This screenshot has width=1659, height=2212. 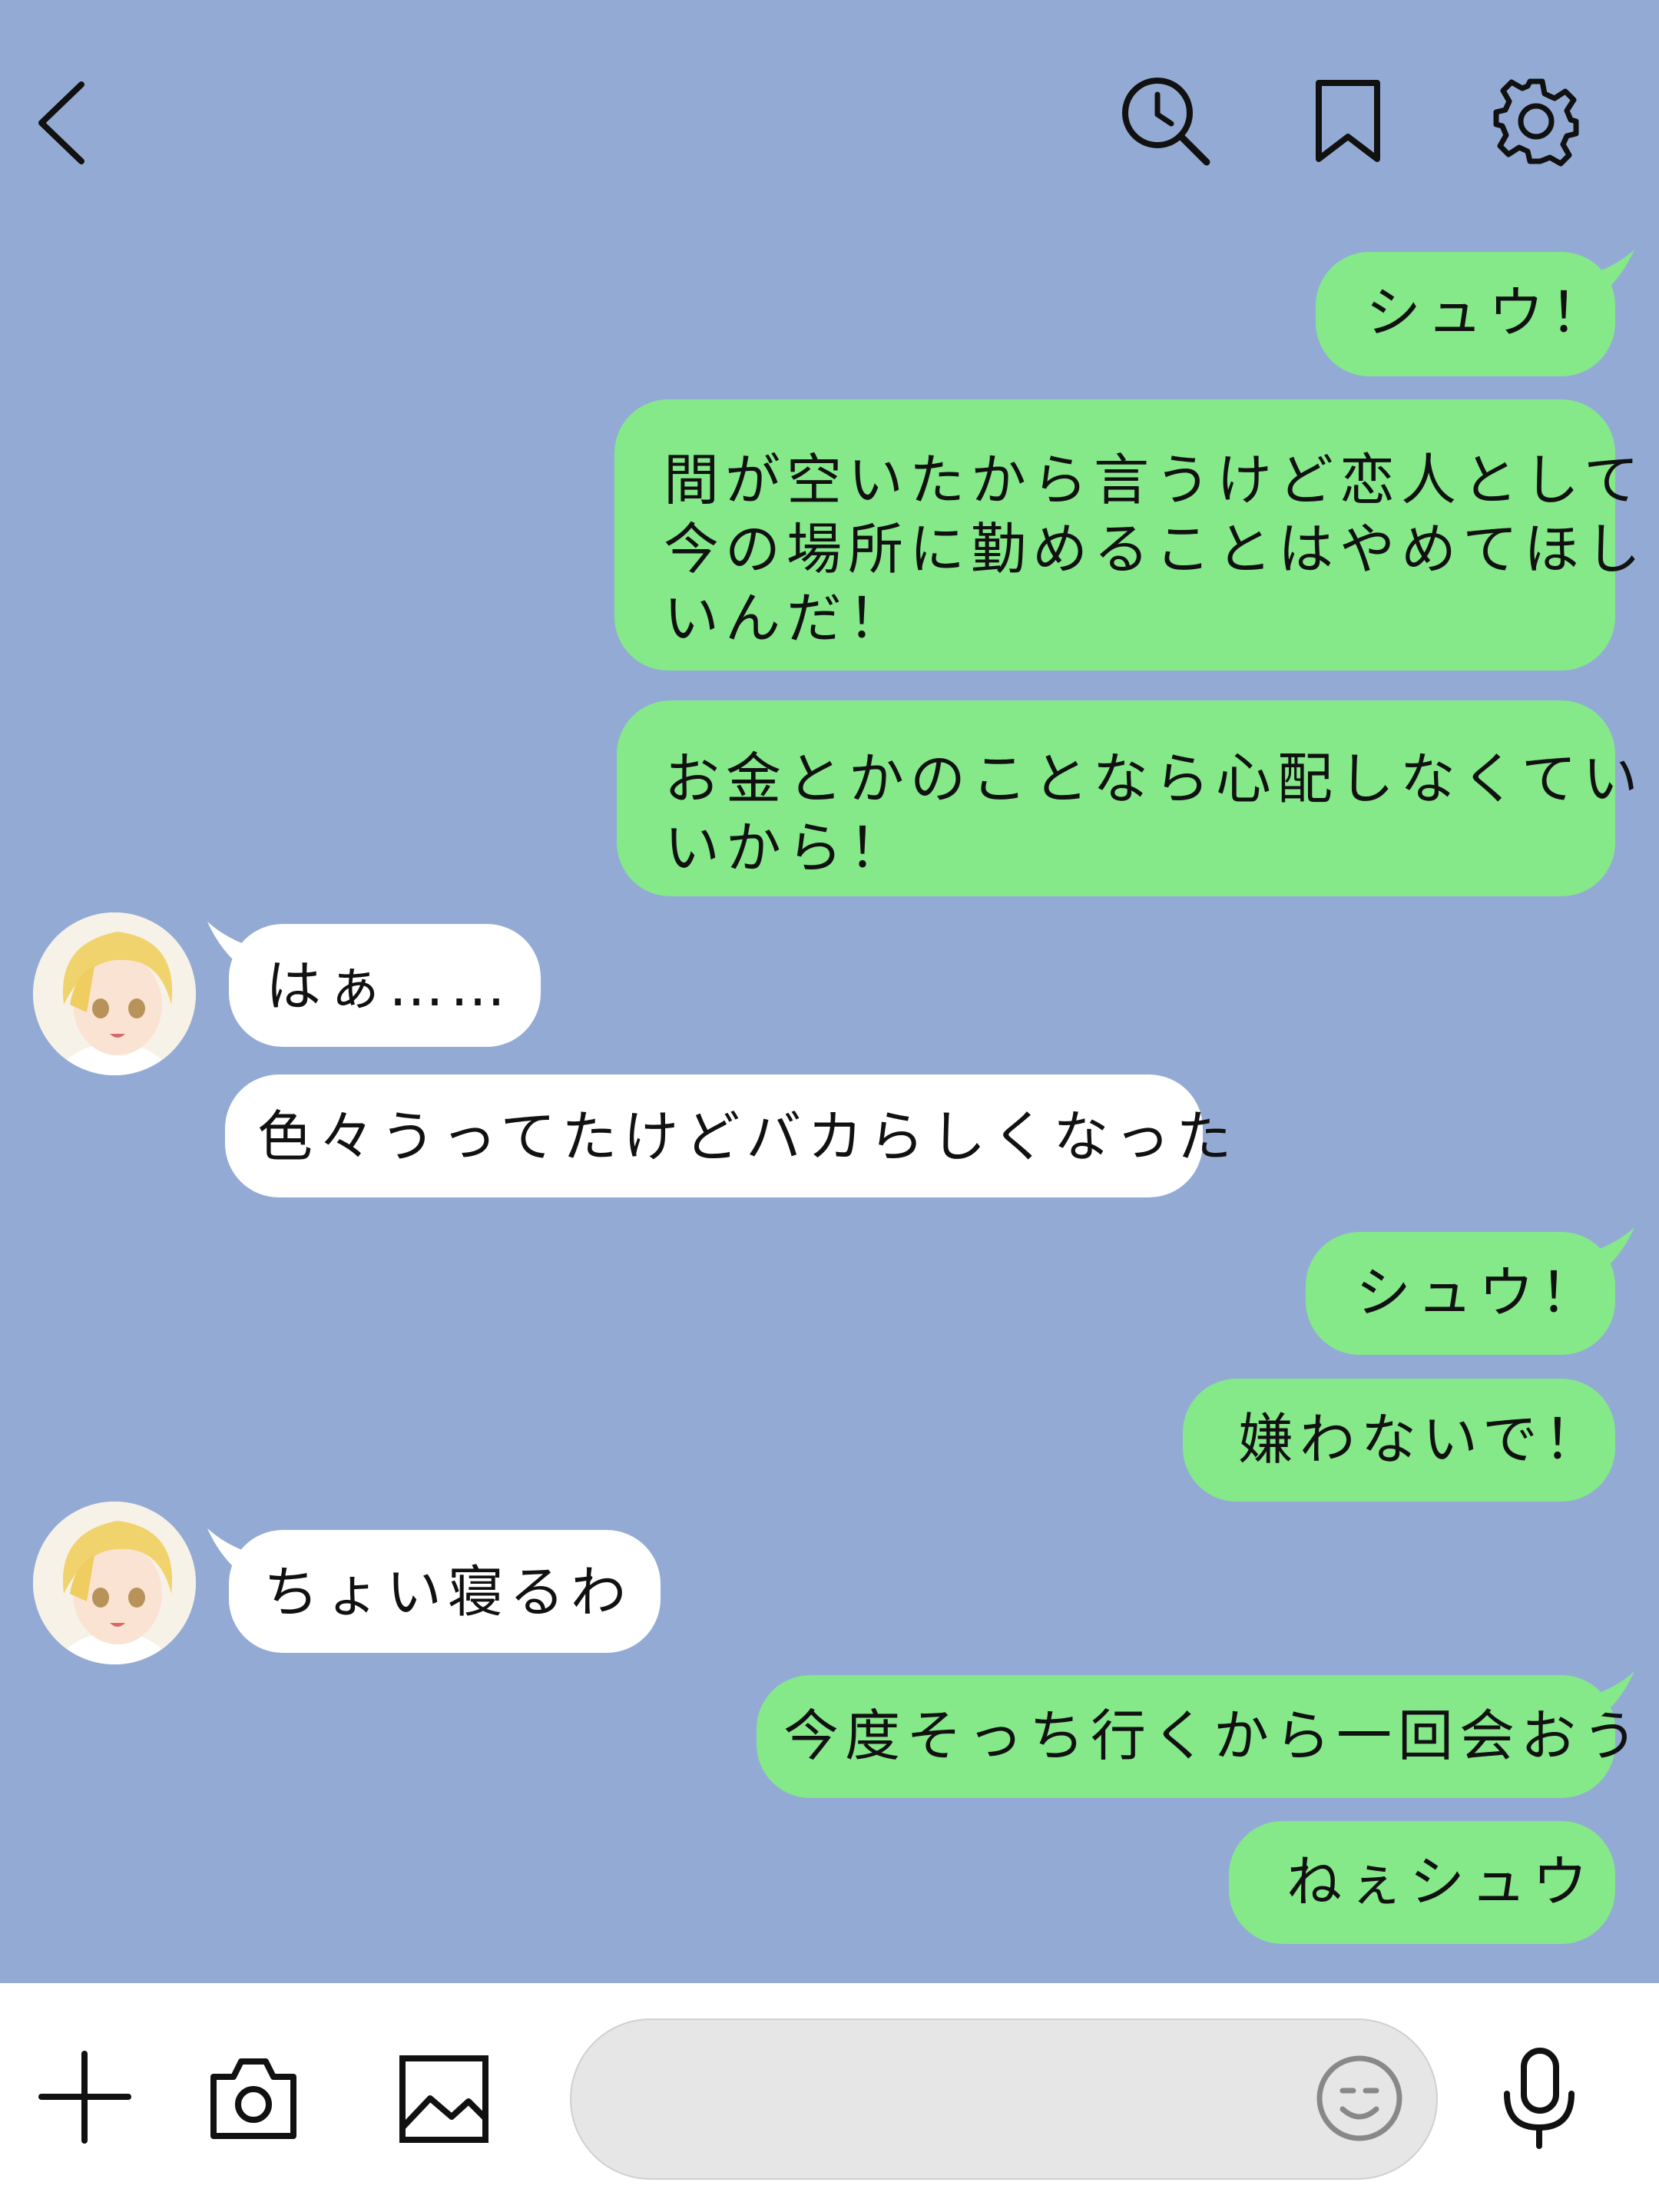 I want to click on outgoing-message: 間が空いたから言うけど恋人として 今の場所に勤めることはやめてほし いんだ！, so click(x=1127, y=535).